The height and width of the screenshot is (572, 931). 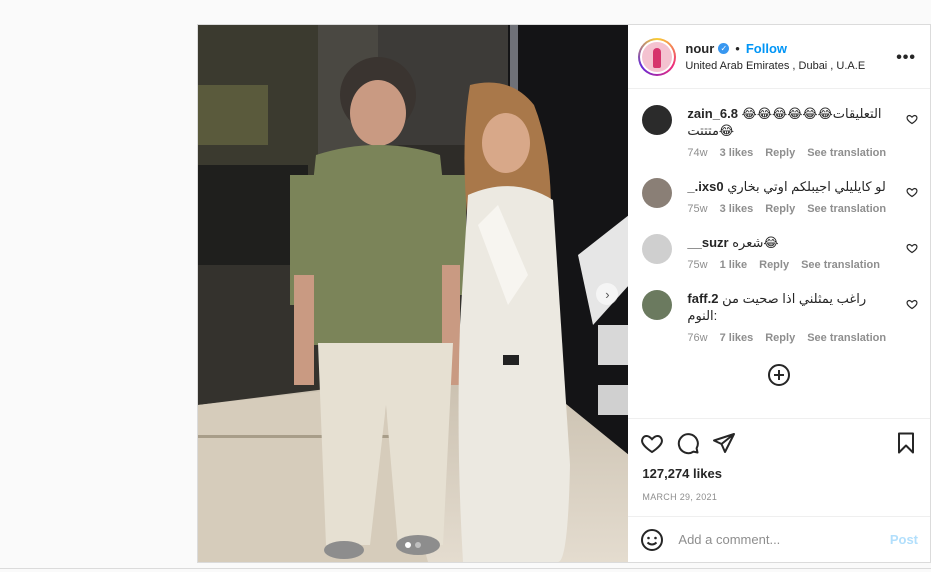 What do you see at coordinates (408, 545) in the screenshot?
I see `carousel-dot-active` at bounding box center [408, 545].